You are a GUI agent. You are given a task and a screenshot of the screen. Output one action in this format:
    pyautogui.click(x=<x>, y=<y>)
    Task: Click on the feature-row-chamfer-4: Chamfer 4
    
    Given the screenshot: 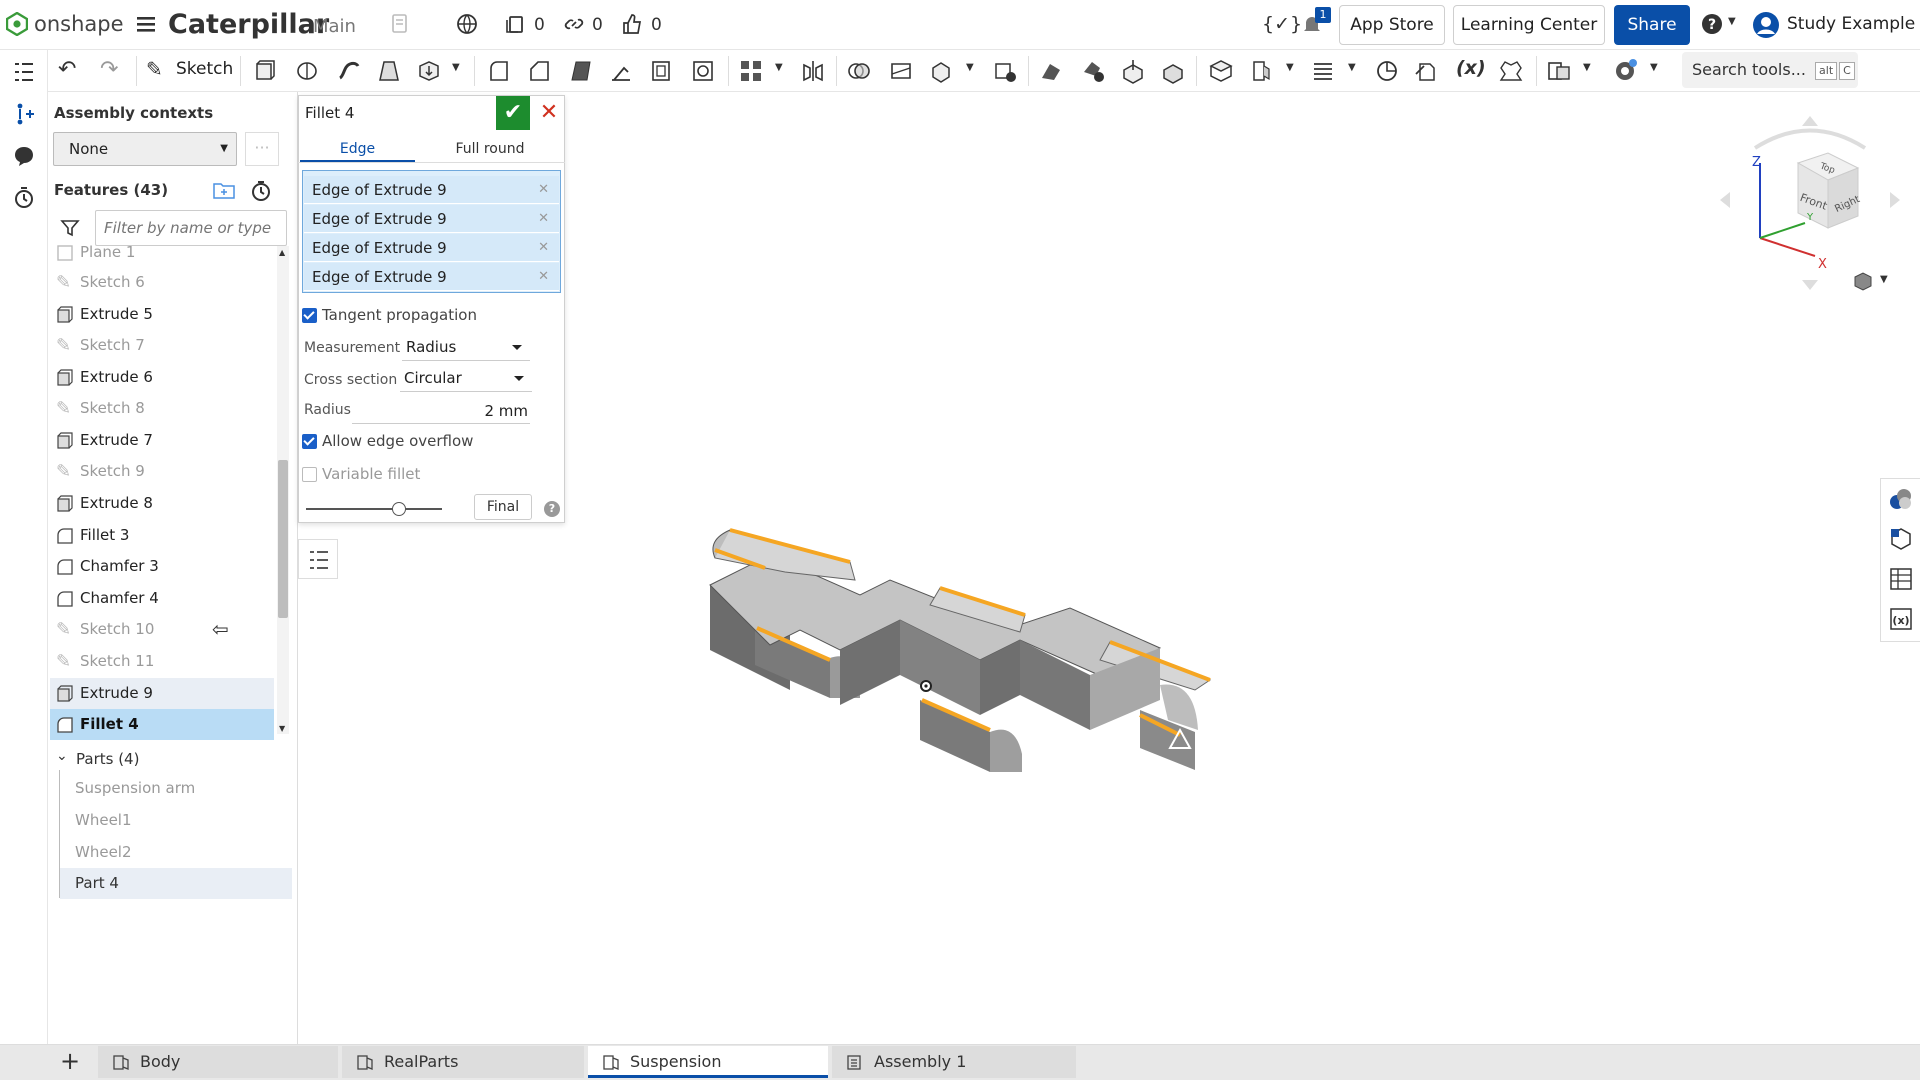 What is the action you would take?
    pyautogui.click(x=162, y=598)
    